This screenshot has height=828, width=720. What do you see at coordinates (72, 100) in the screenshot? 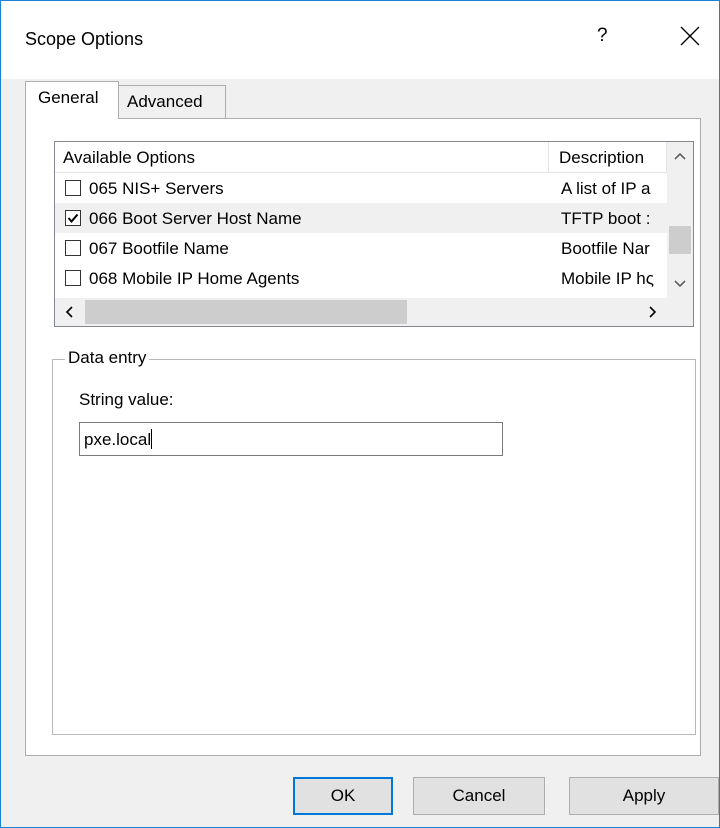
I see `tab-general: General` at bounding box center [72, 100].